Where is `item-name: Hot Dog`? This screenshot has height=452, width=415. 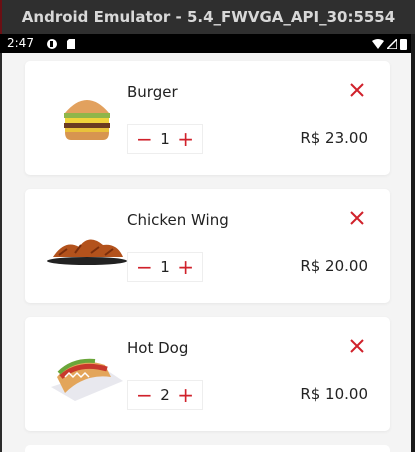
item-name: Hot Dog is located at coordinates (158, 348).